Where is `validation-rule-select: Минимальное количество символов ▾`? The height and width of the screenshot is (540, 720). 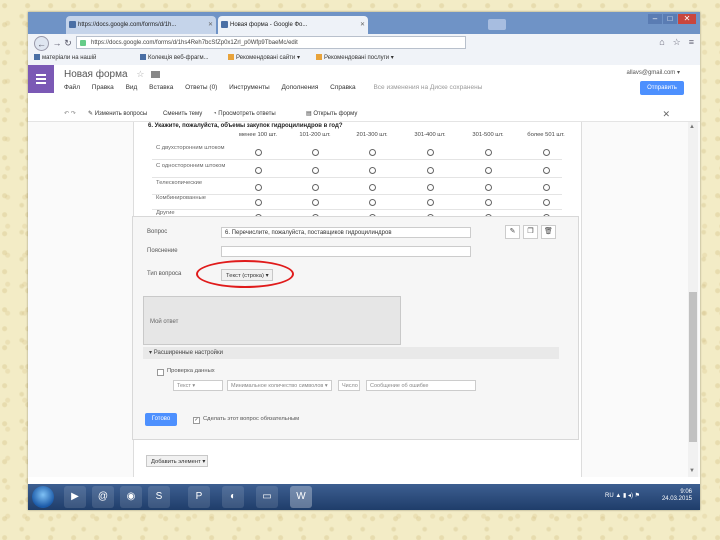
validation-rule-select: Минимальное количество символов ▾ is located at coordinates (279, 385).